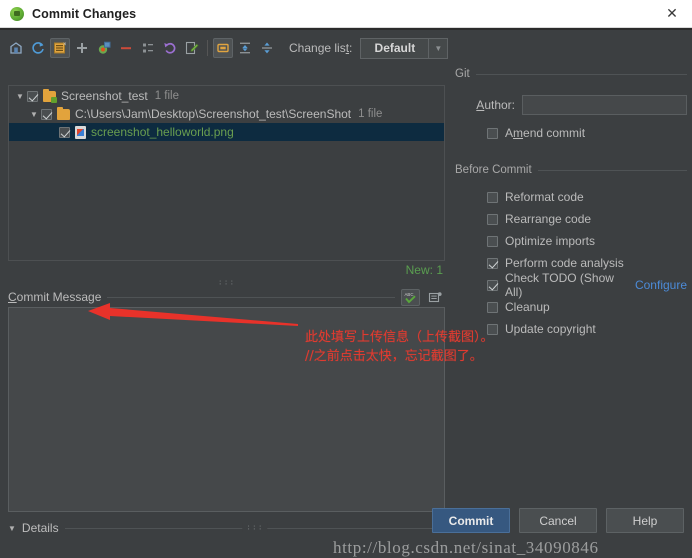  I want to click on amend-commit-label: Amend commit, so click(545, 133).